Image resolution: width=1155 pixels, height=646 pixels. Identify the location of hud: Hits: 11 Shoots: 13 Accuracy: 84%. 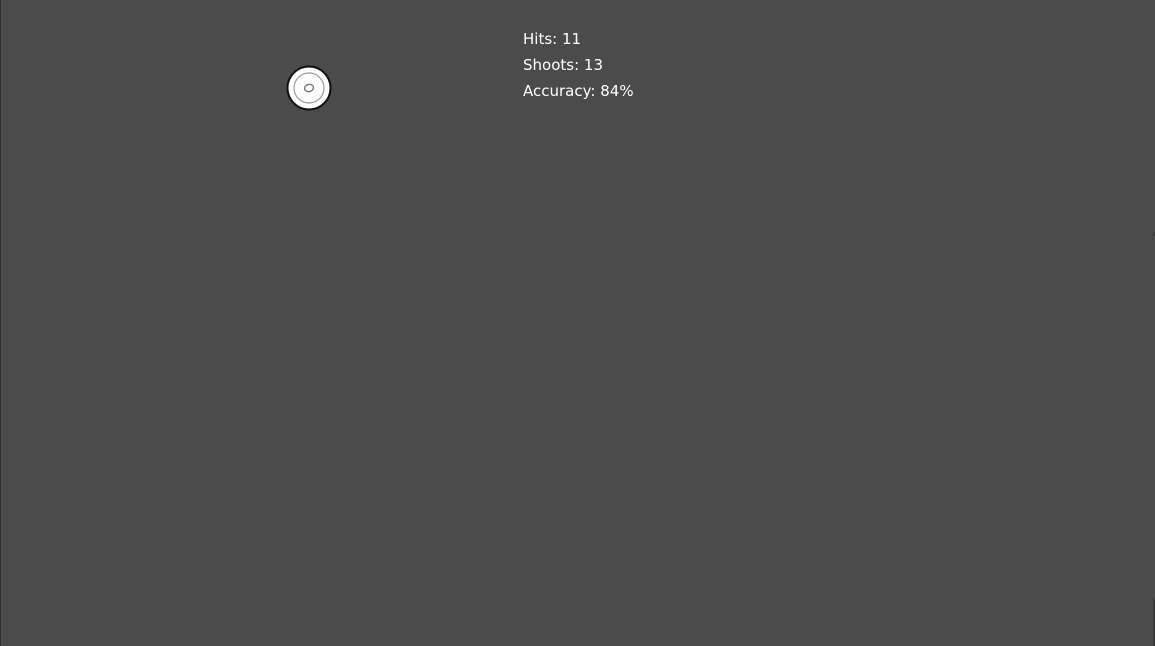
(578, 65).